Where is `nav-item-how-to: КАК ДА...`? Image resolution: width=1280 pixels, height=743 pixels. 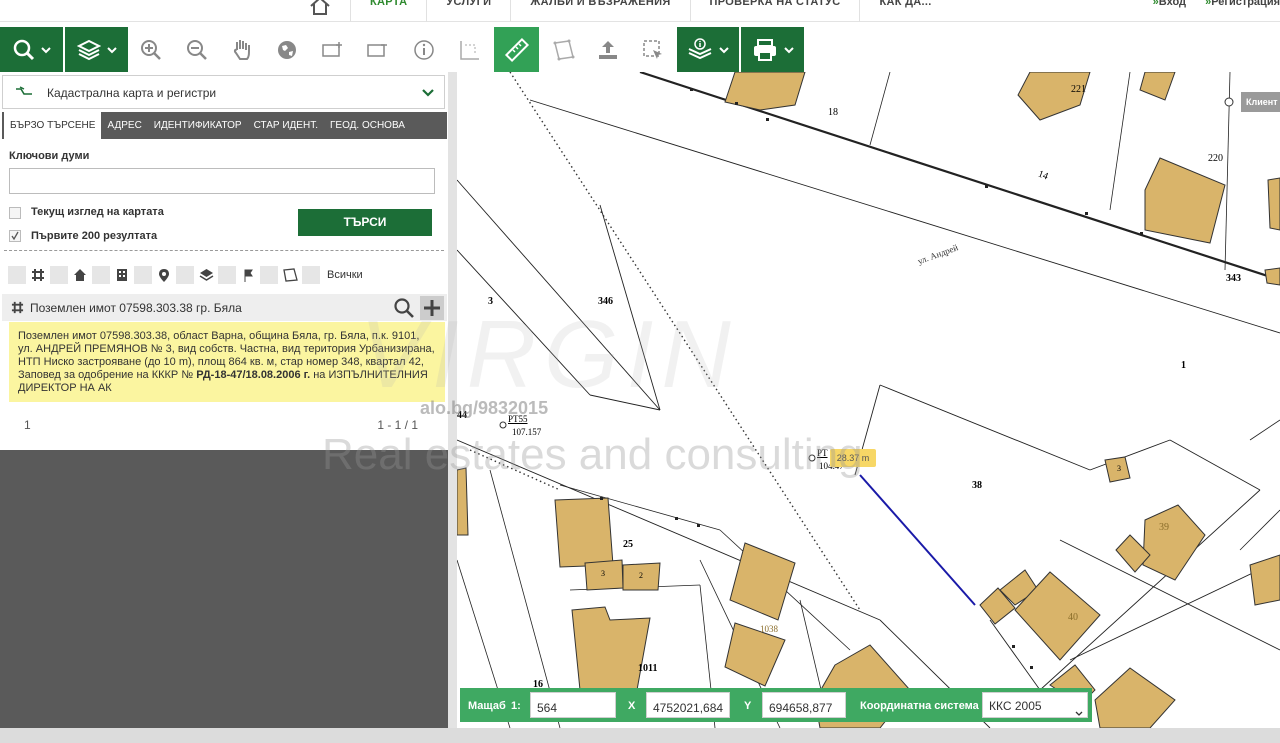
nav-item-how-to: КАК ДА... is located at coordinates (904, 11).